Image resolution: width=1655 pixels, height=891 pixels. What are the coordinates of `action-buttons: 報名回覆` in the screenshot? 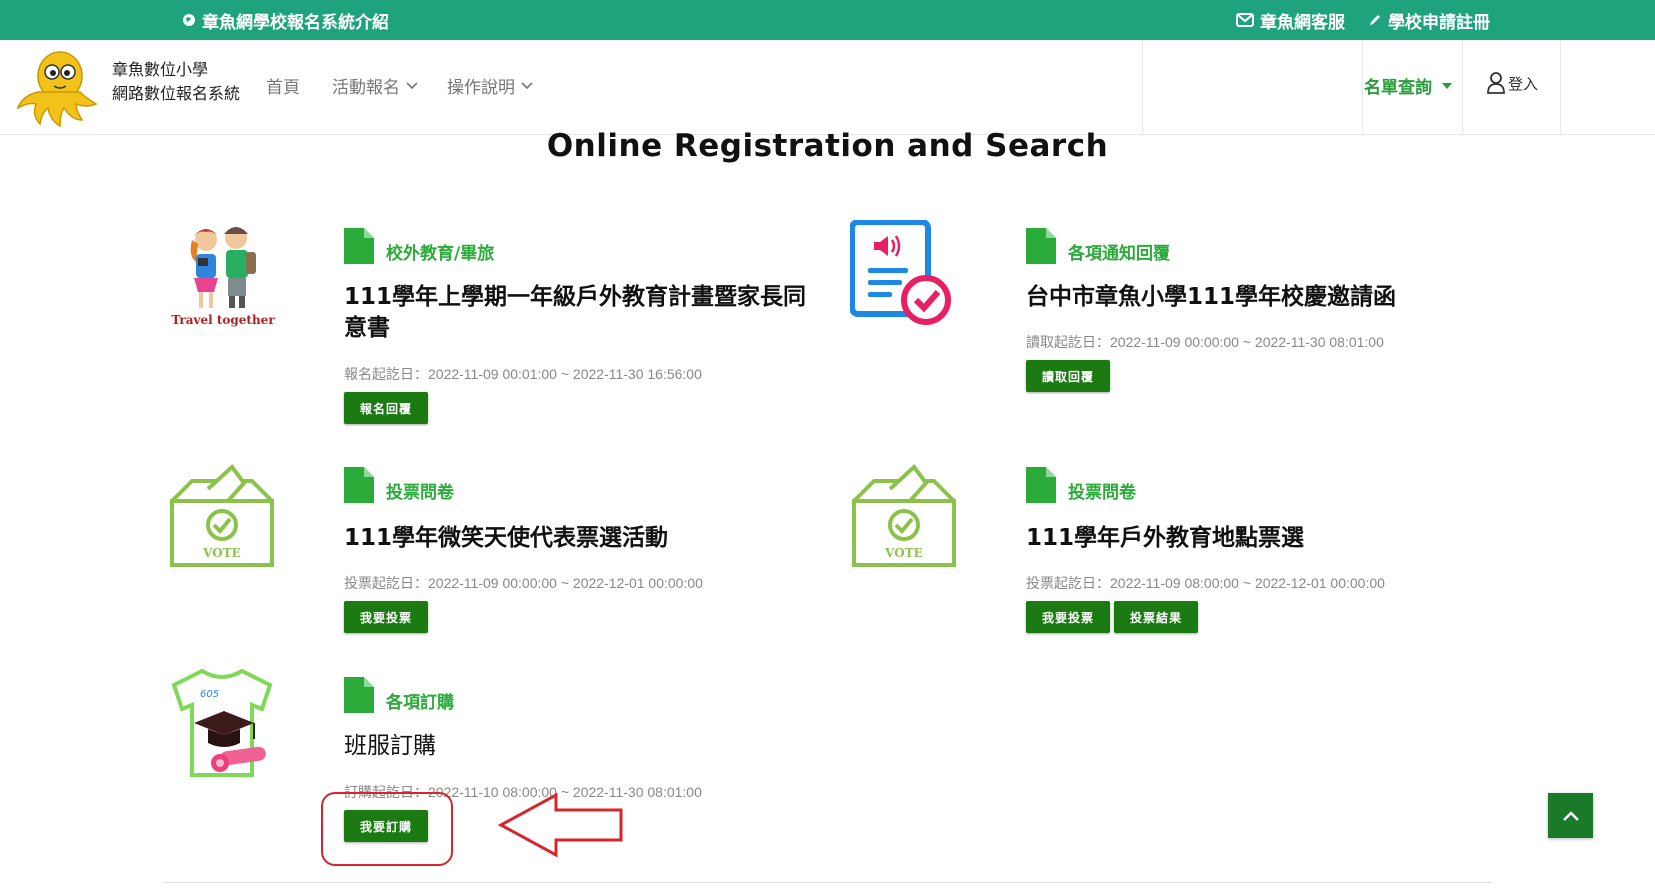 It's located at (386, 408).